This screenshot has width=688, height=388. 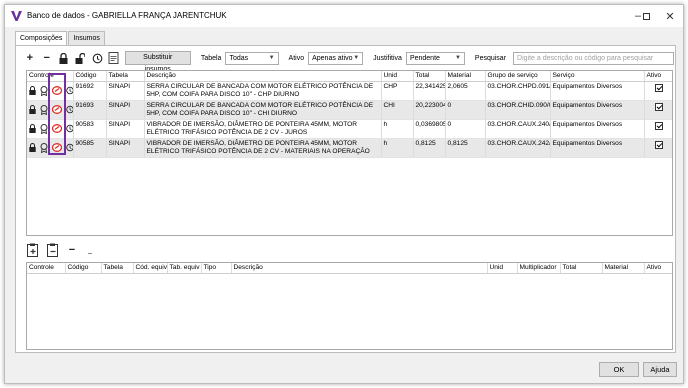 I want to click on col2-total: Total, so click(x=581, y=268).